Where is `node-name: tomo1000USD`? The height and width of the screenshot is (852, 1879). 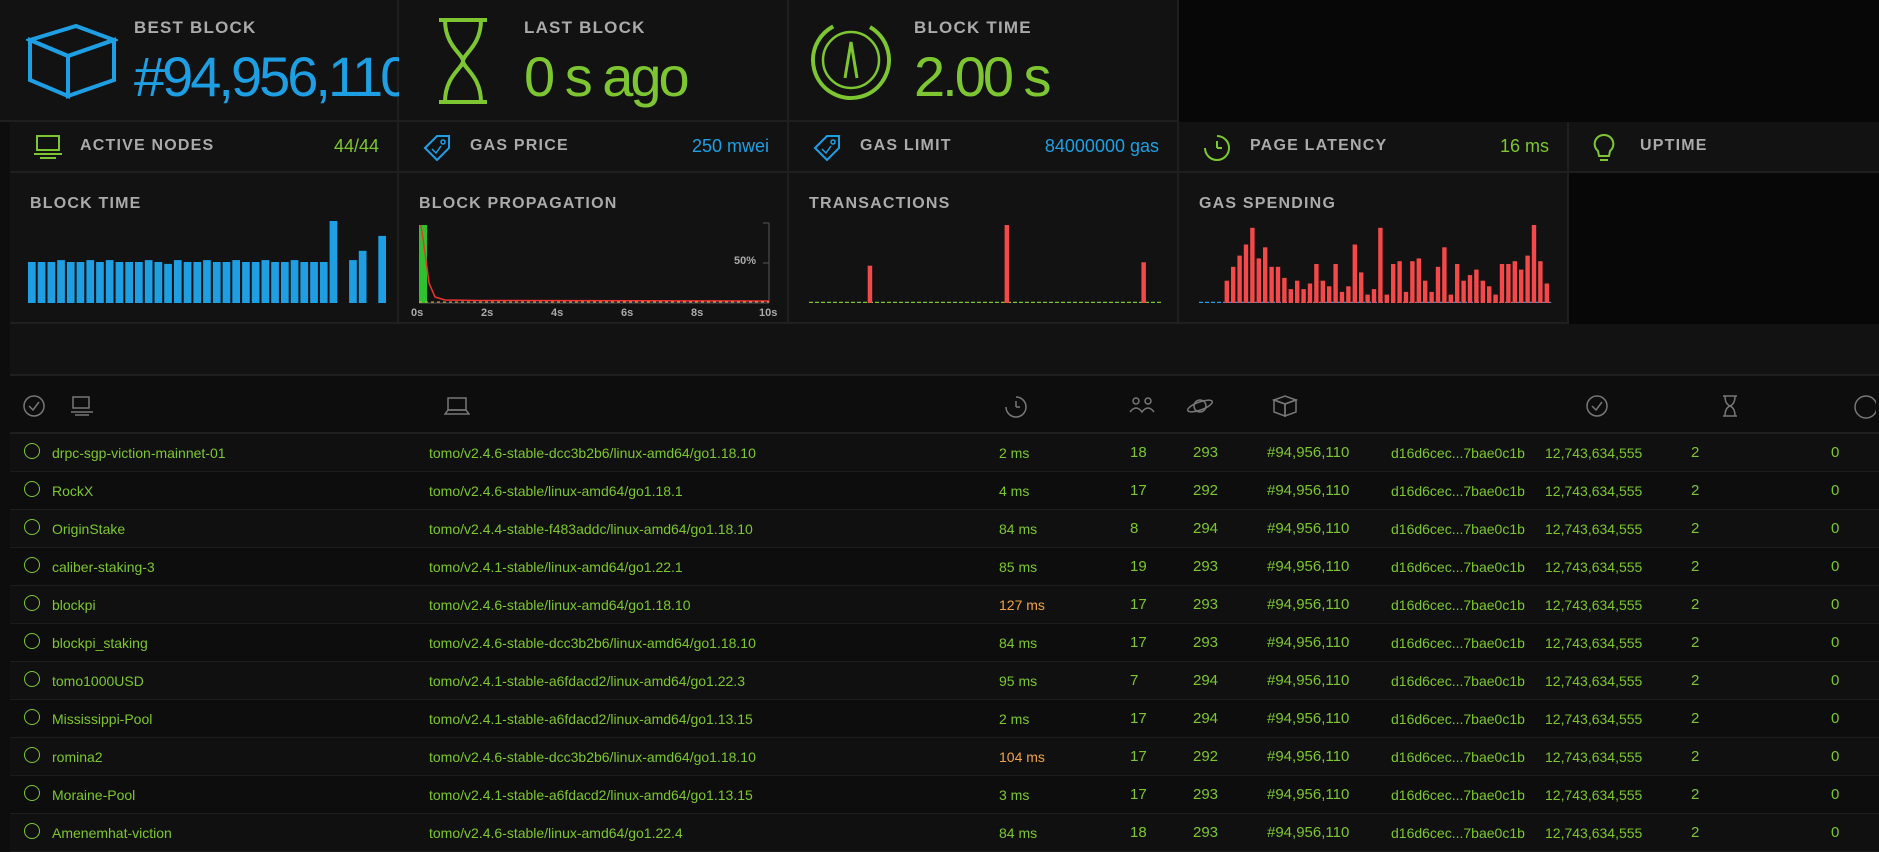 node-name: tomo1000USD is located at coordinates (240, 680).